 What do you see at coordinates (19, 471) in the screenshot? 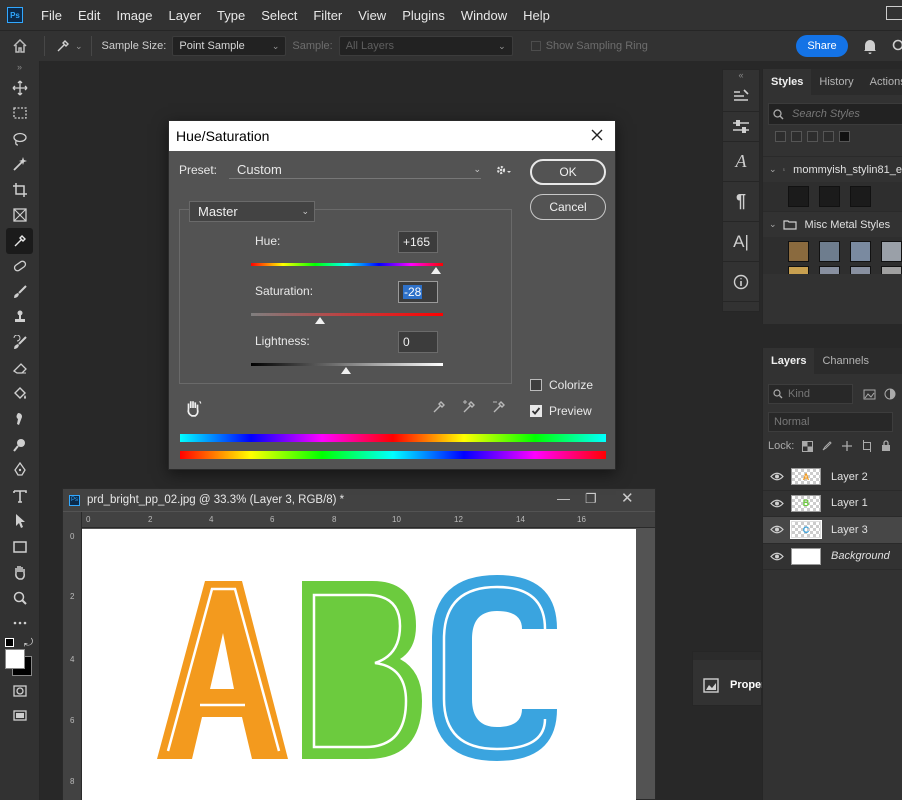
I see `pen-tool-icon` at bounding box center [19, 471].